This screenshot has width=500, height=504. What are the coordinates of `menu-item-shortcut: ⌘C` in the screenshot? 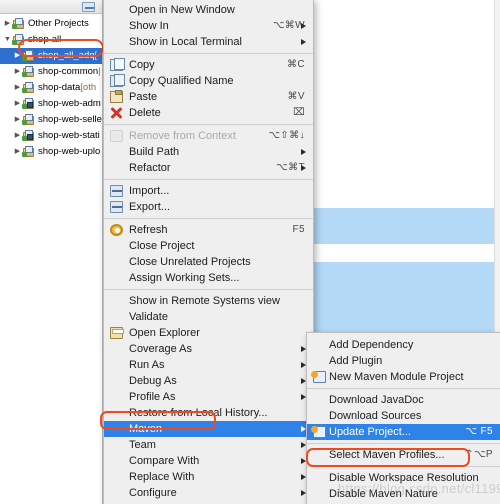 It's located at (295, 64).